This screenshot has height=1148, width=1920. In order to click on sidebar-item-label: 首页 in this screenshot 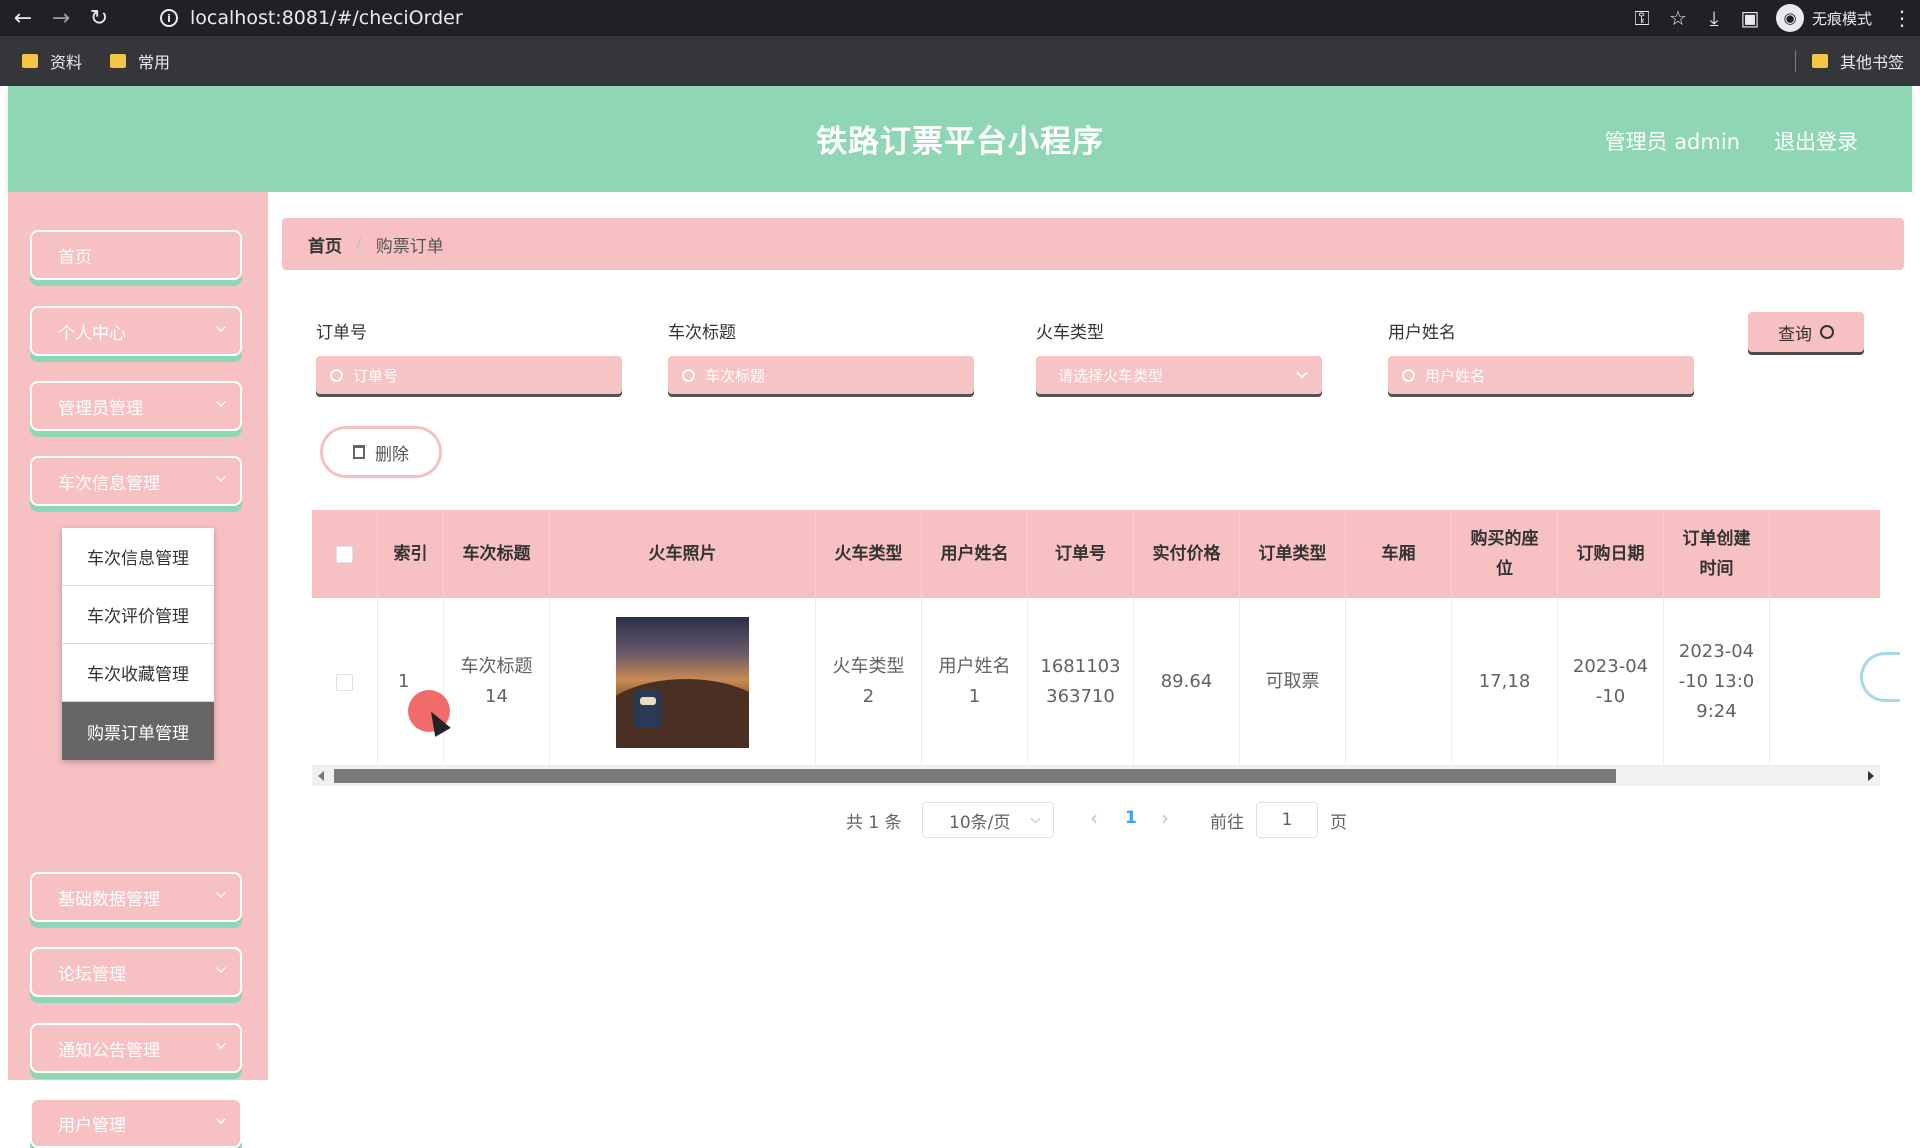, I will do `click(75, 257)`.